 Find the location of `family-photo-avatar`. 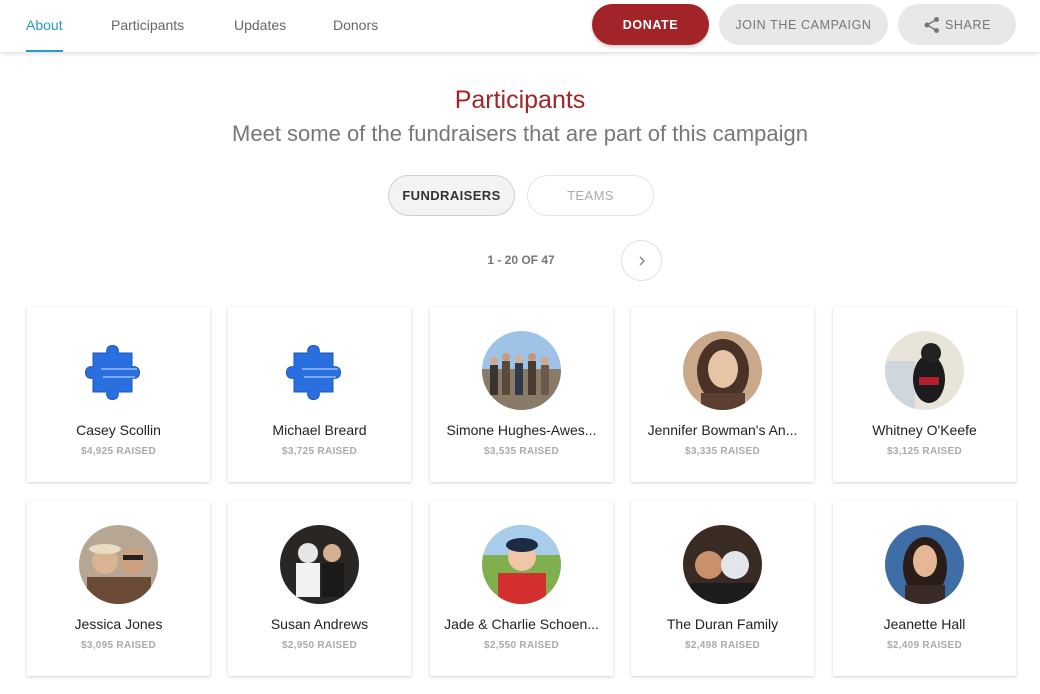

family-photo-avatar is located at coordinates (722, 564).